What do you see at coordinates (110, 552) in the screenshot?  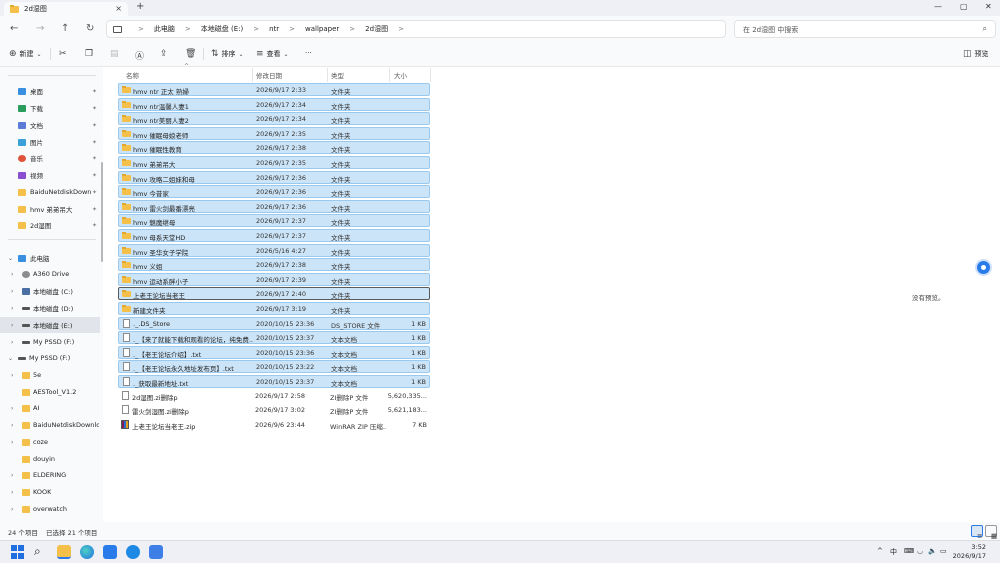 I see `store-taskbar-button` at bounding box center [110, 552].